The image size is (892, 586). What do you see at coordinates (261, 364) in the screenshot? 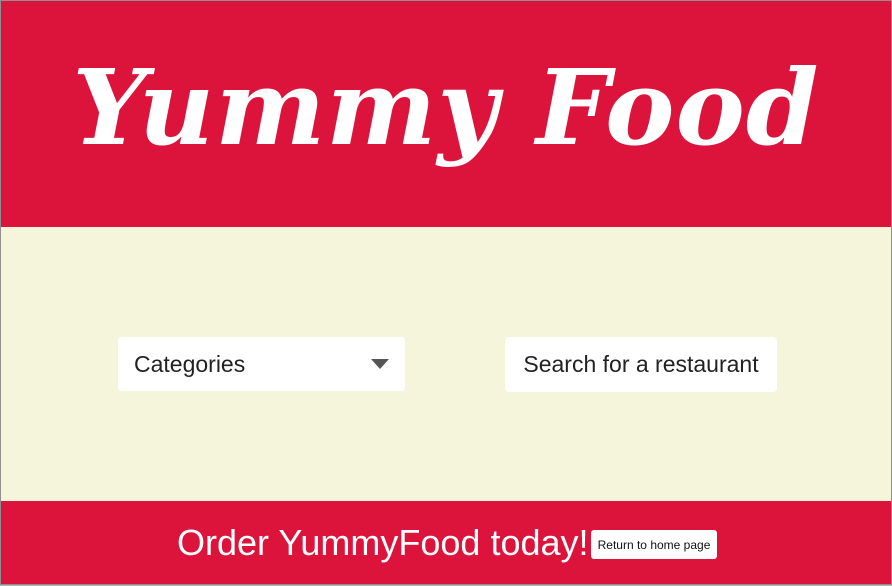
I see `categories-select: Categories` at bounding box center [261, 364].